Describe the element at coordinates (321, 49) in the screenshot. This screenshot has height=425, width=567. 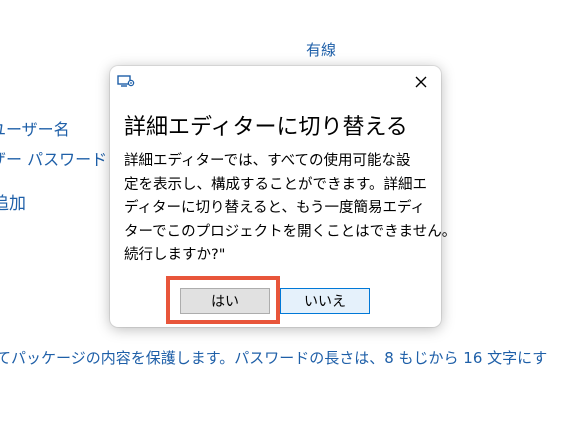
I see `wired-label: 有線` at that location.